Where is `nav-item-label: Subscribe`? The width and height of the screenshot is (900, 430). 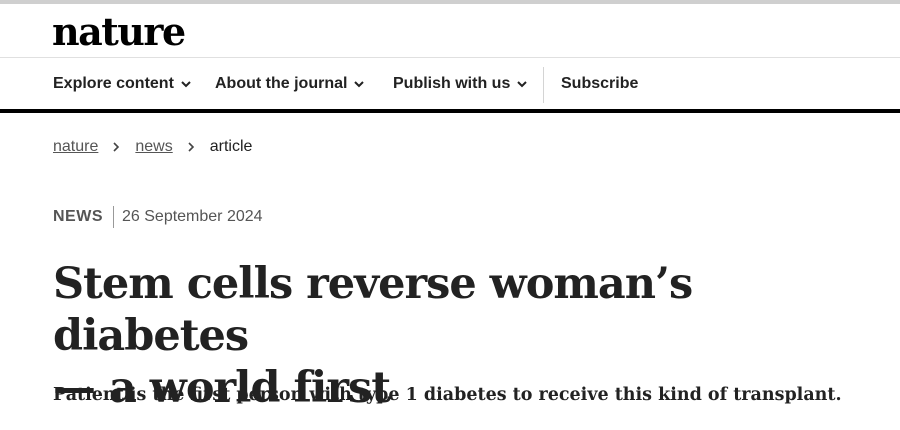
nav-item-label: Subscribe is located at coordinates (600, 83).